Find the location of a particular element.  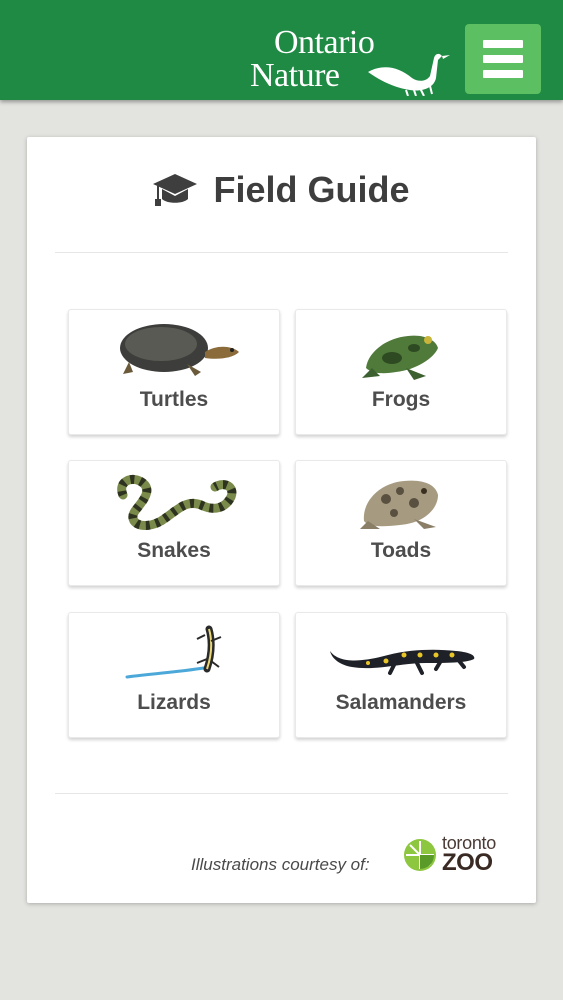

zoo-line2: ZOO is located at coordinates (467, 862).